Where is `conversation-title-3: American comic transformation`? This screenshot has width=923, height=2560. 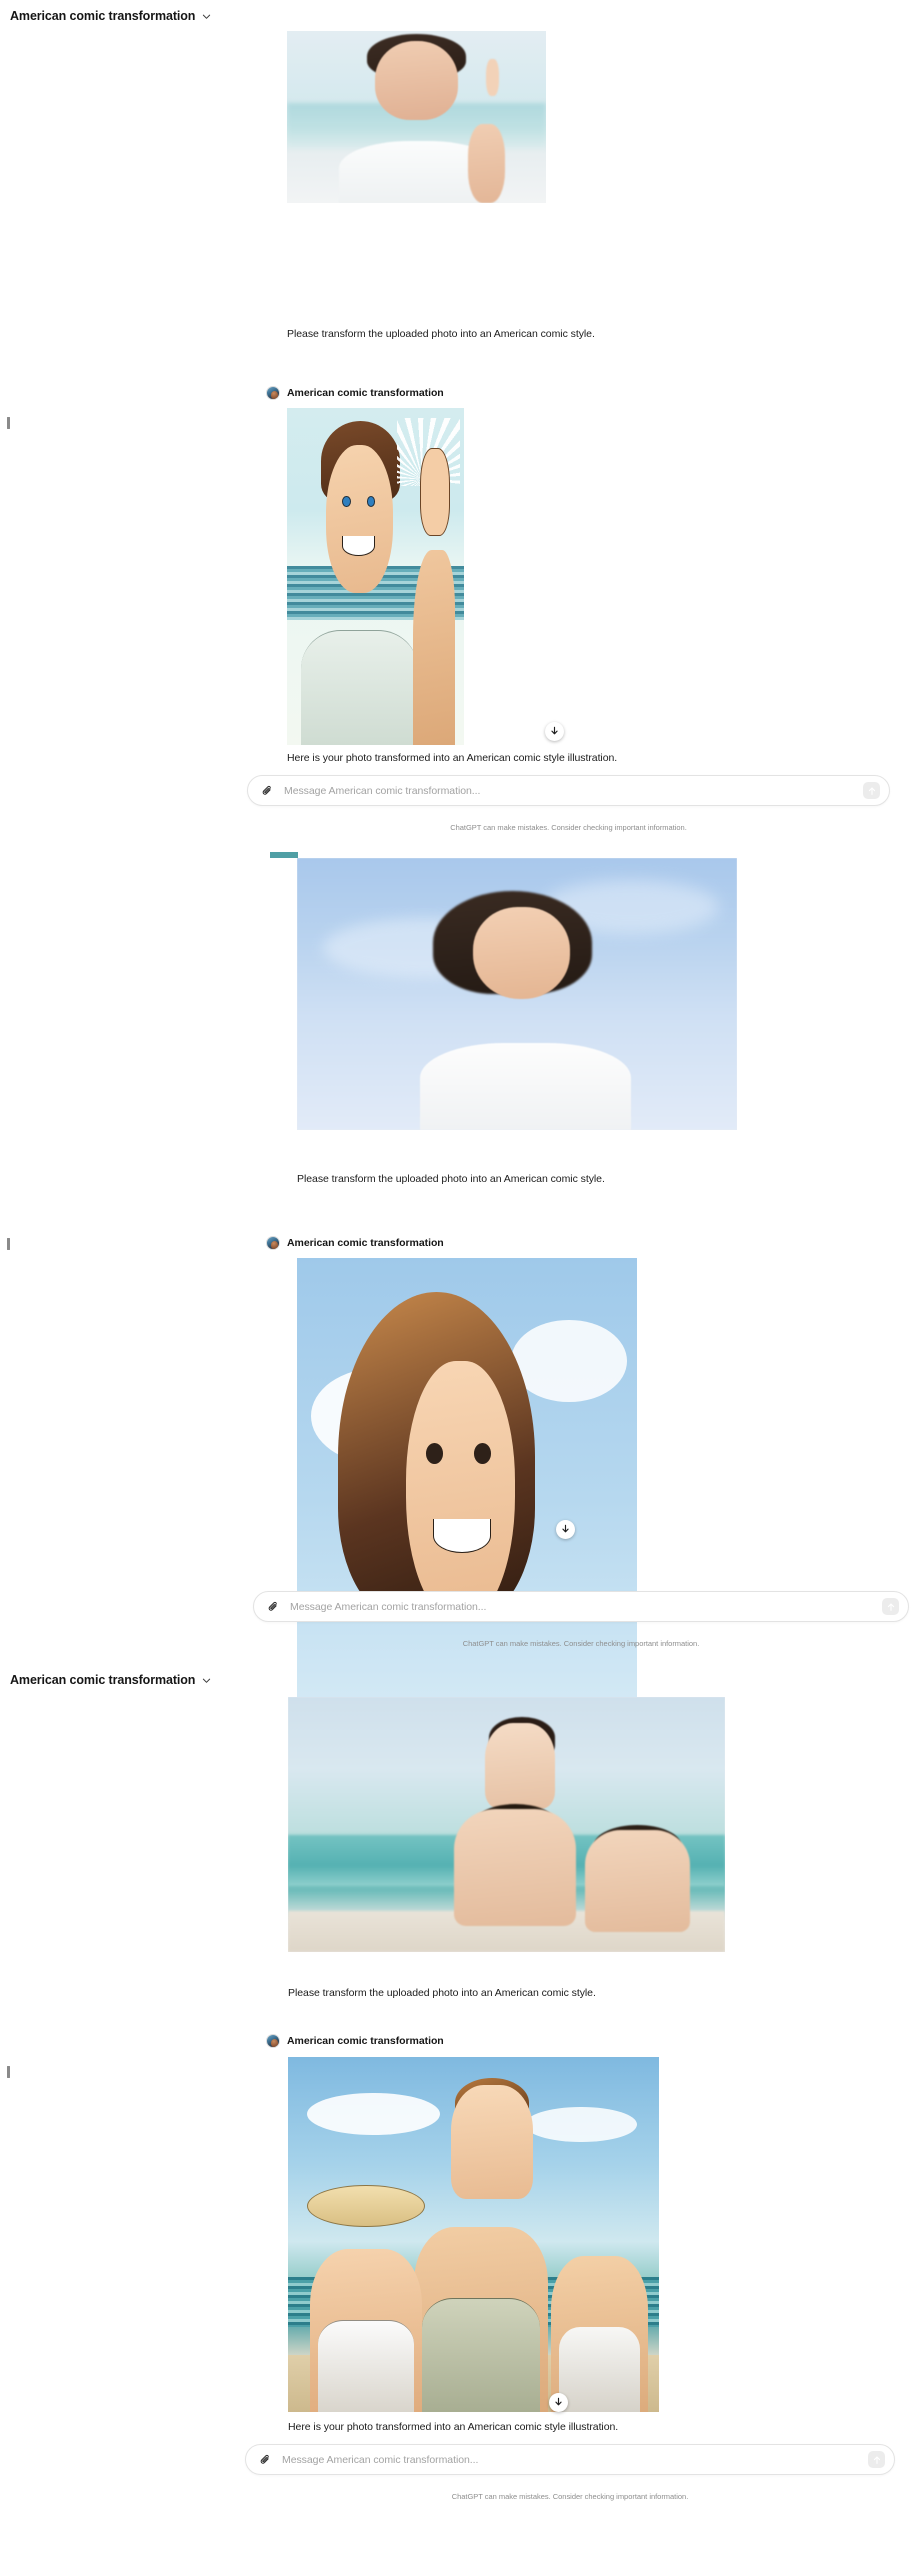 conversation-title-3: American comic transformation is located at coordinates (103, 1680).